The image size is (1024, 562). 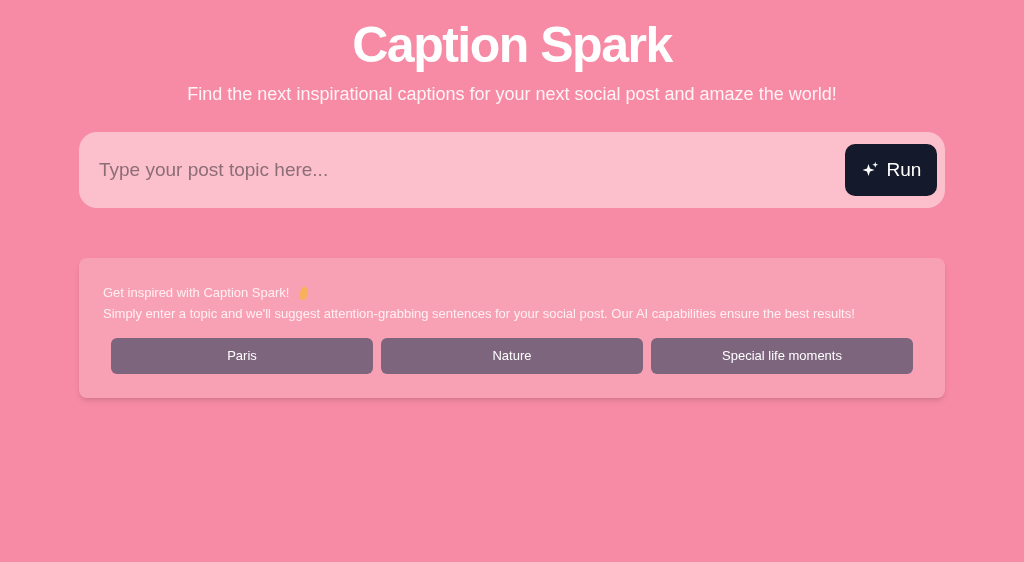 What do you see at coordinates (196, 293) in the screenshot?
I see `intro-heading: Get inspired with Caption Spark!` at bounding box center [196, 293].